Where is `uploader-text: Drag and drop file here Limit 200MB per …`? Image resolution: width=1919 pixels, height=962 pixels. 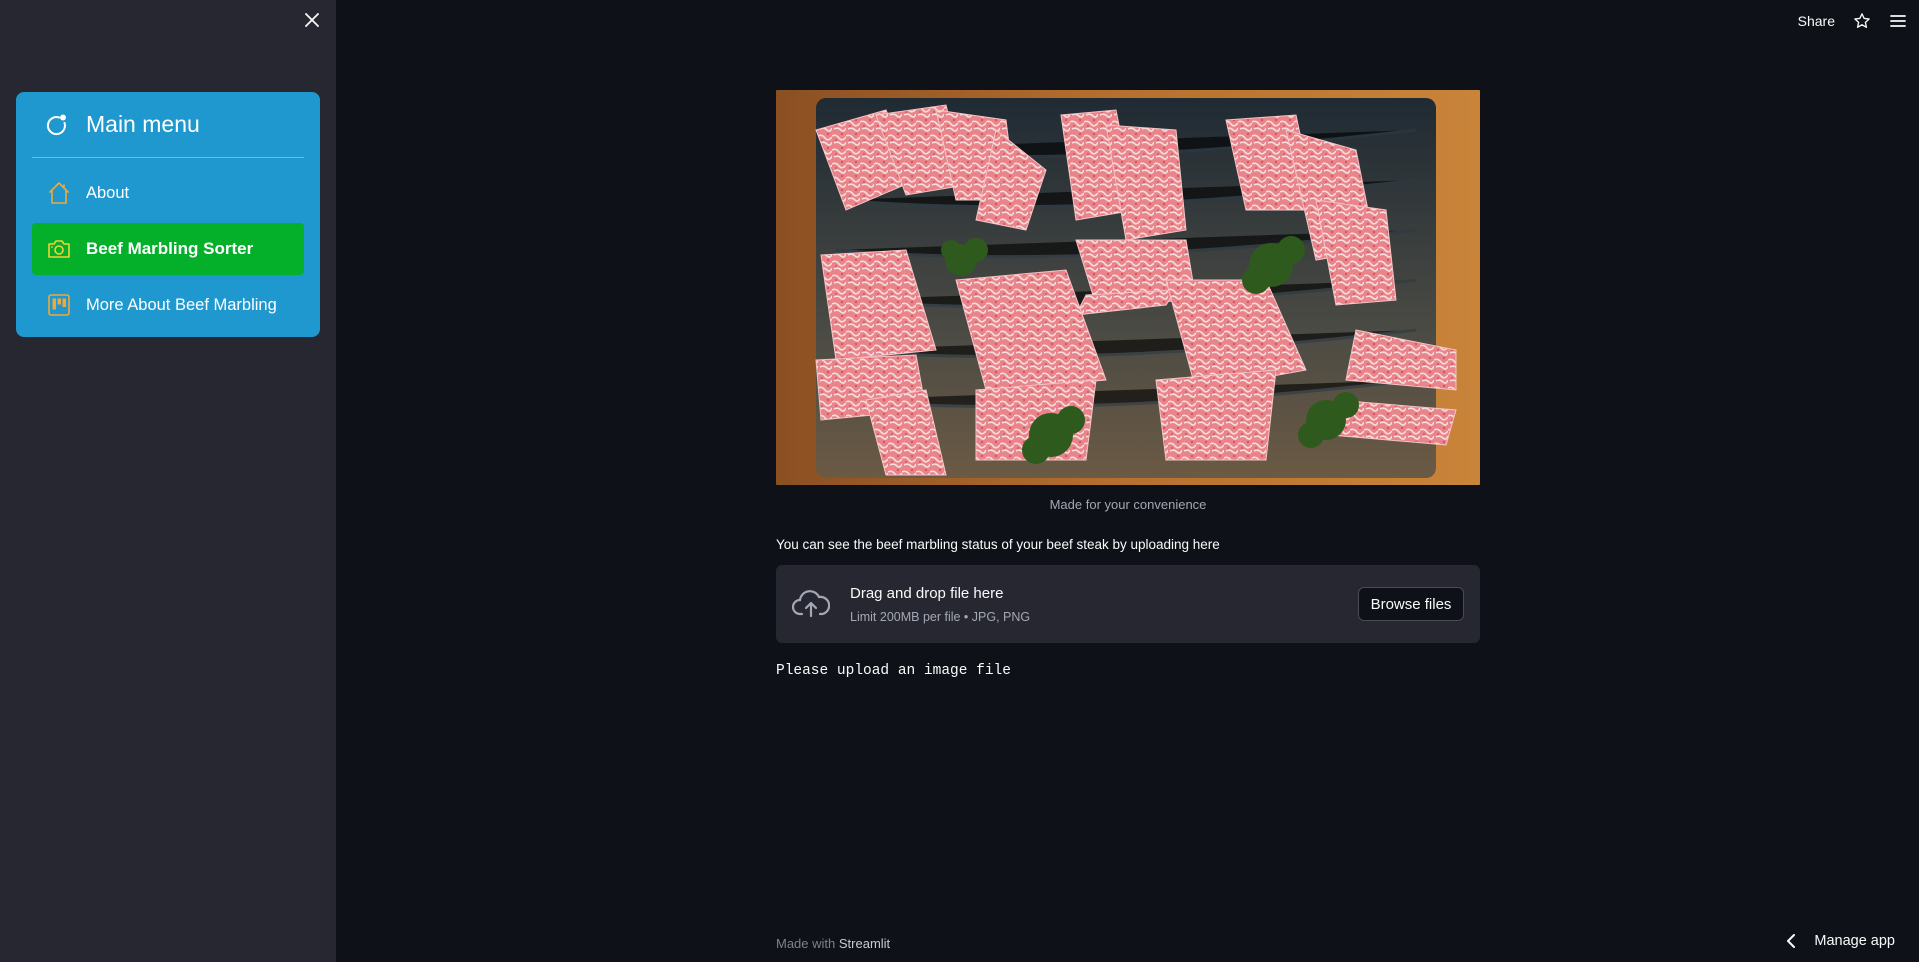 uploader-text: Drag and drop file here Limit 200MB per … is located at coordinates (940, 604).